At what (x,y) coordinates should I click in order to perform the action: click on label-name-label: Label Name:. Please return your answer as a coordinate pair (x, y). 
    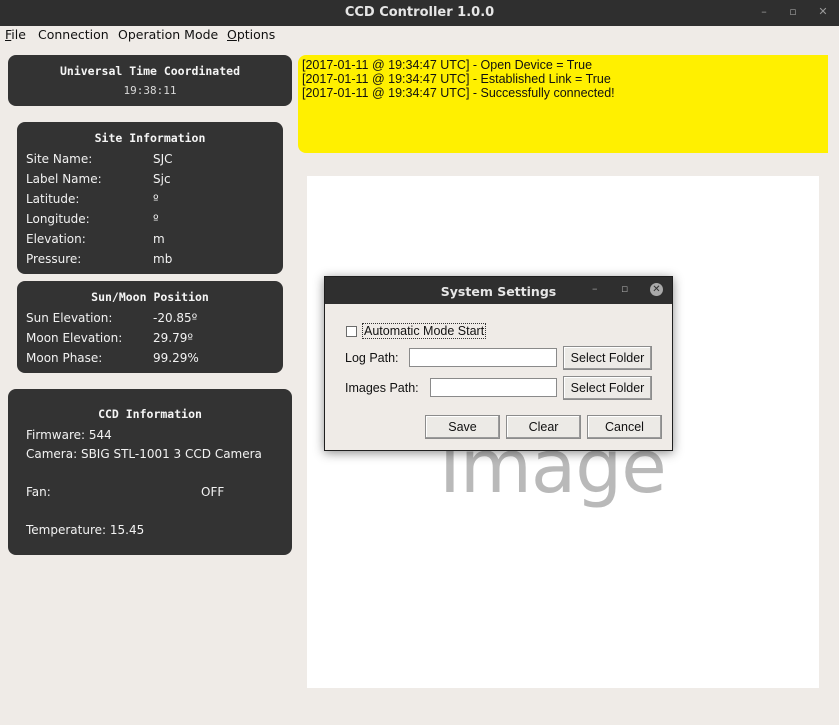
    Looking at the image, I should click on (64, 179).